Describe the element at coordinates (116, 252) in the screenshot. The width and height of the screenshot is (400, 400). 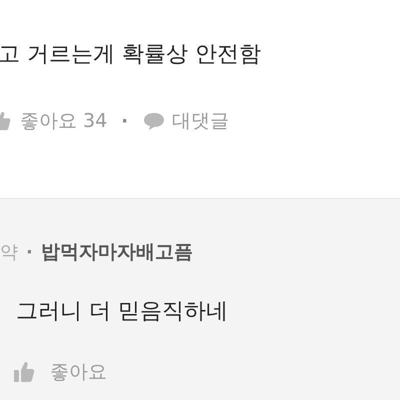
I see `author-name: 밥먹자마자배고픔` at that location.